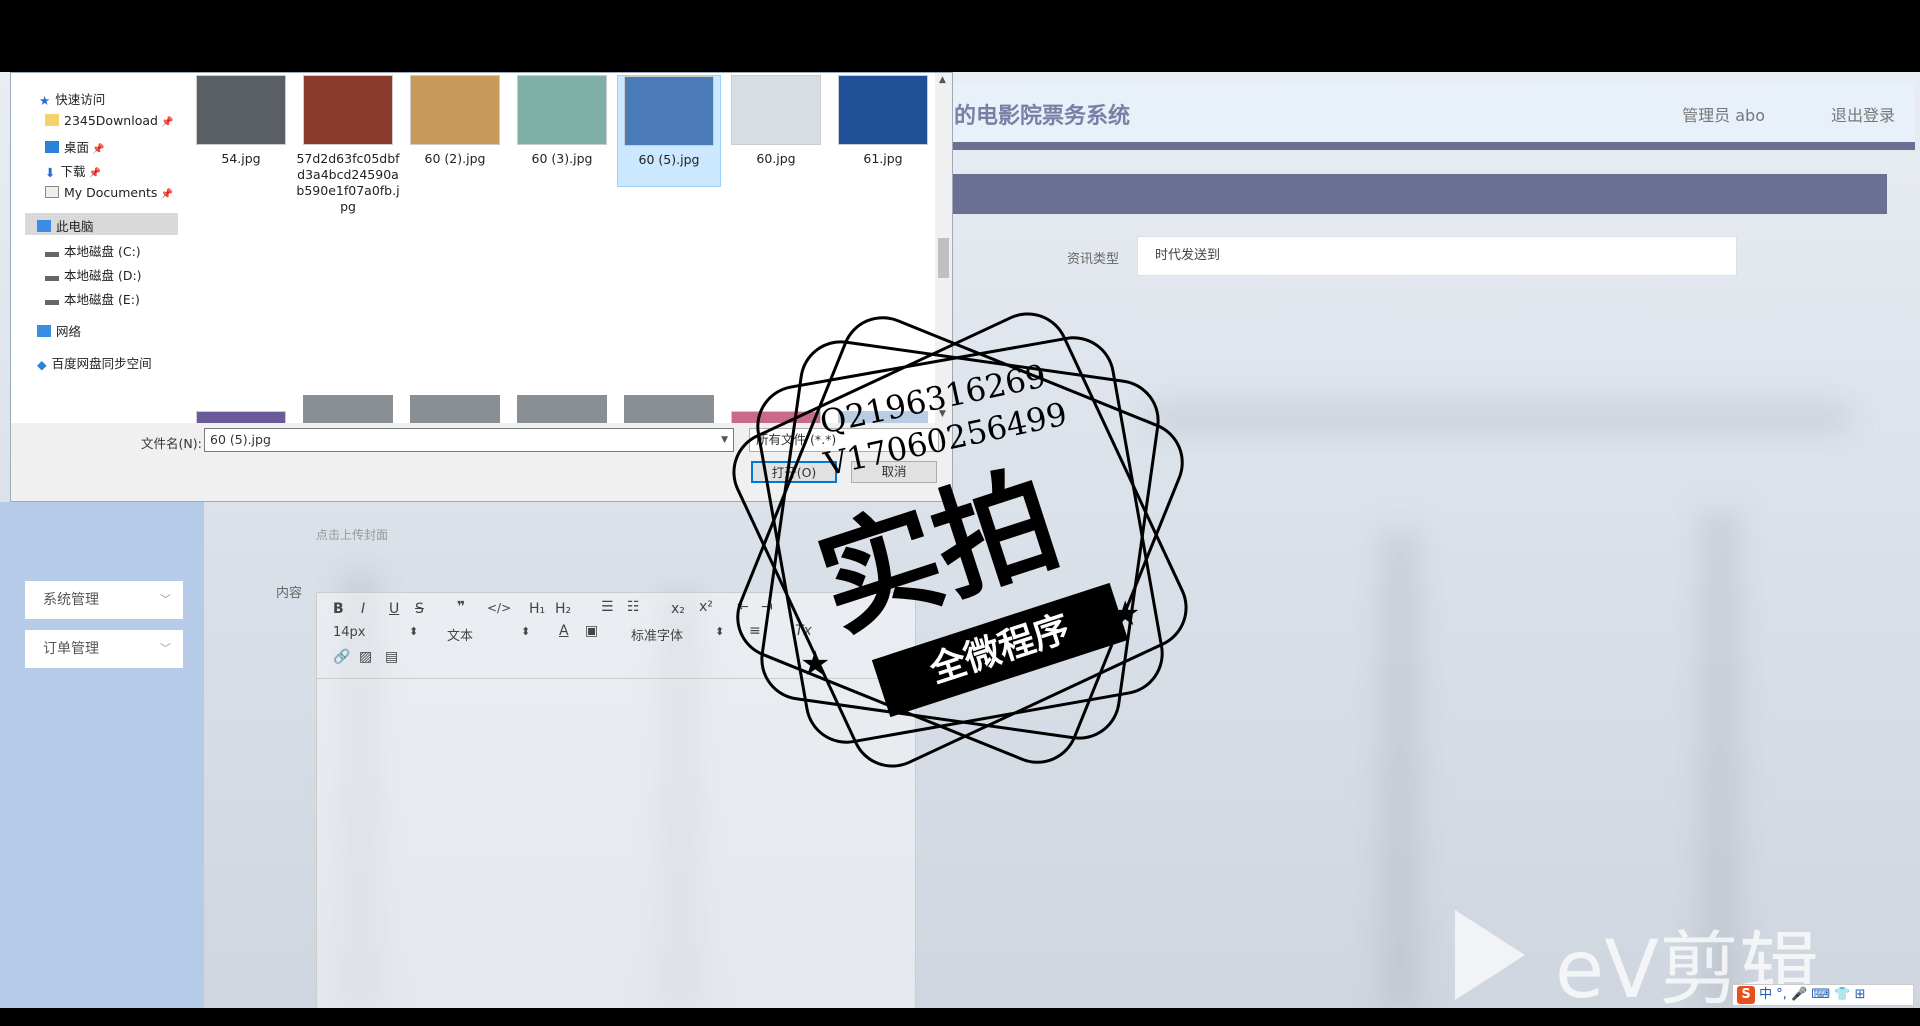 This screenshot has width=1920, height=1026. Describe the element at coordinates (391, 657) in the screenshot. I see `video-icon: ▤` at that location.